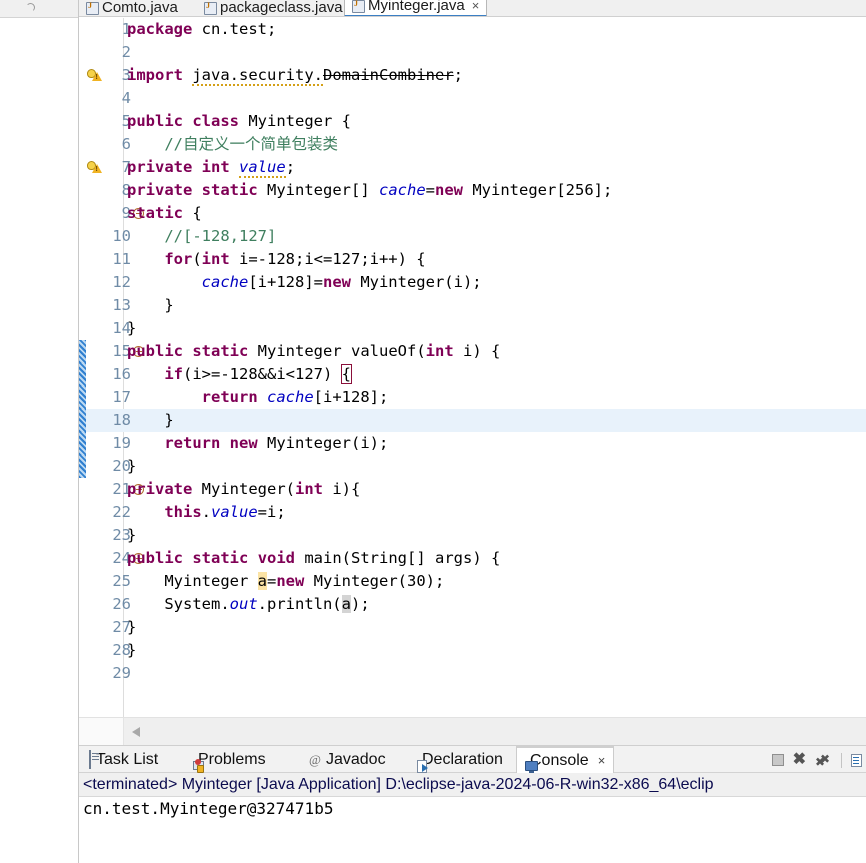 The height and width of the screenshot is (863, 866). I want to click on view-tab-console: Console ×, so click(565, 760).